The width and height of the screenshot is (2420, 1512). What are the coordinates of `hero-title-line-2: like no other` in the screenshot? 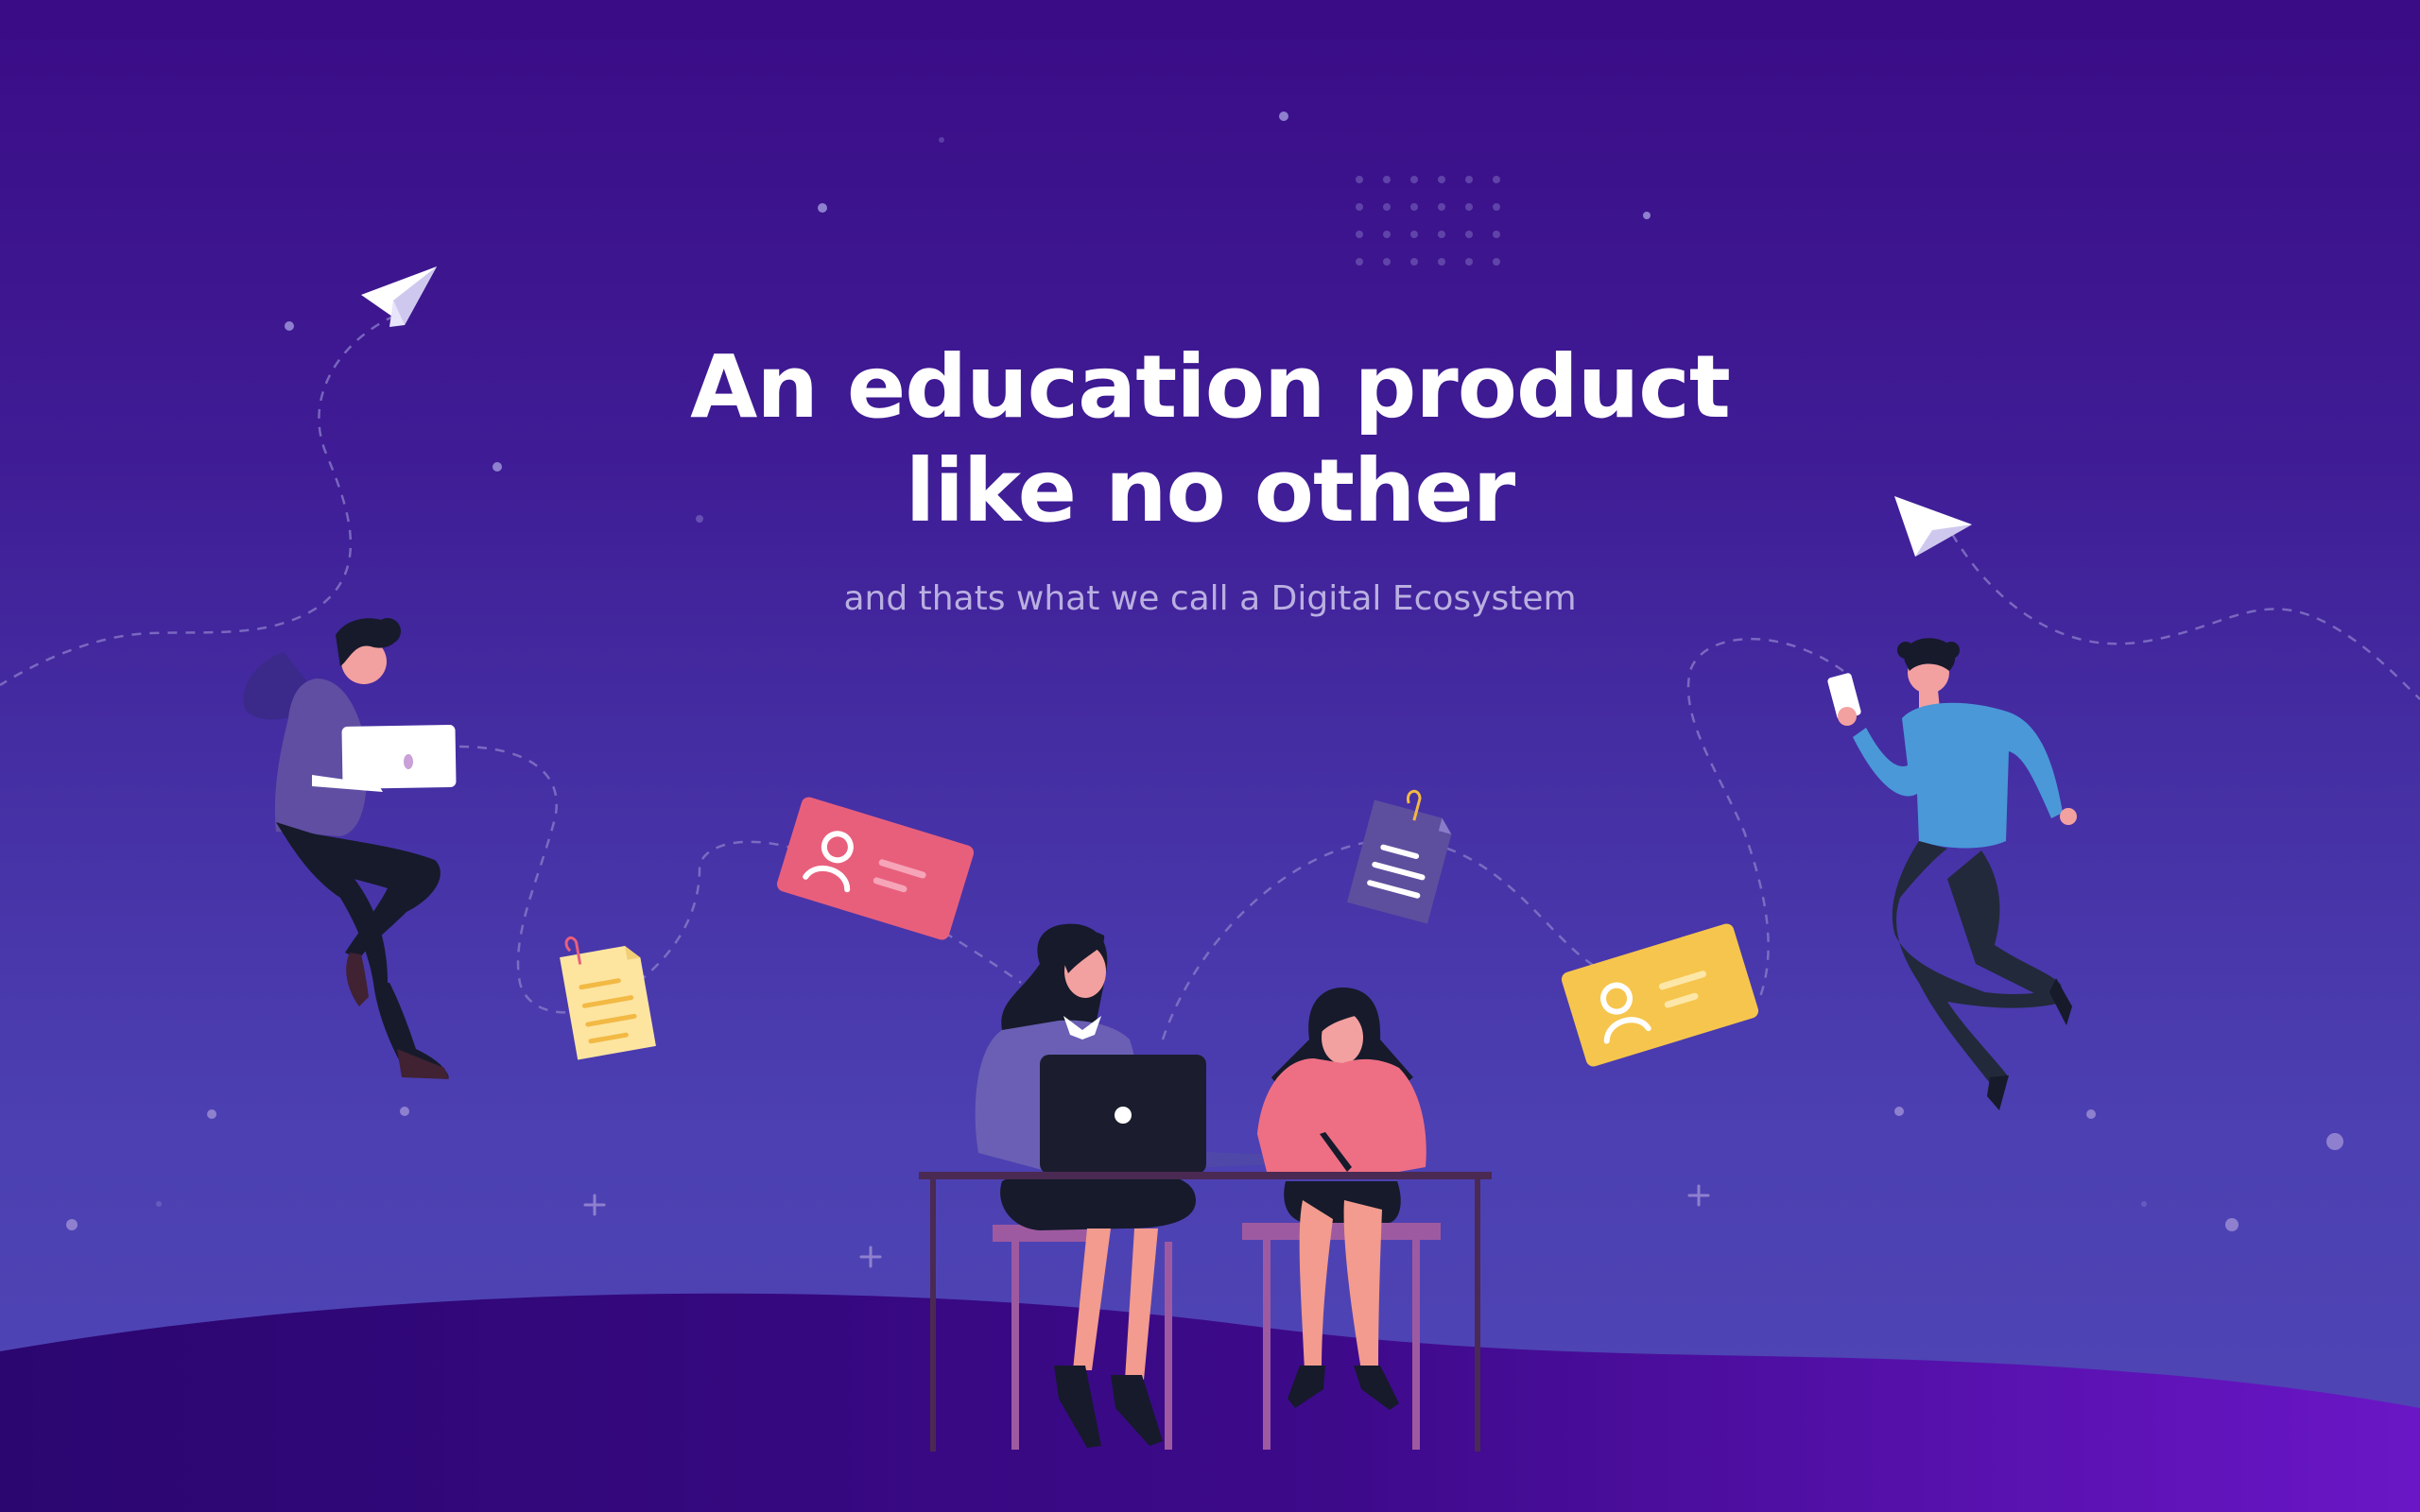 It's located at (1210, 490).